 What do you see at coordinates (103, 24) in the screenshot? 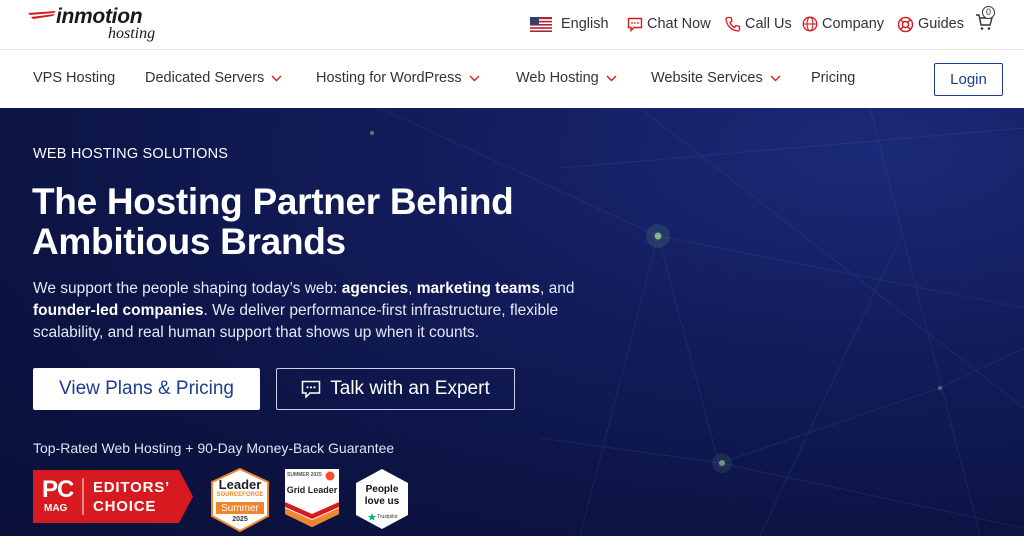
I see `inmotion-logo: inmotion hosting` at bounding box center [103, 24].